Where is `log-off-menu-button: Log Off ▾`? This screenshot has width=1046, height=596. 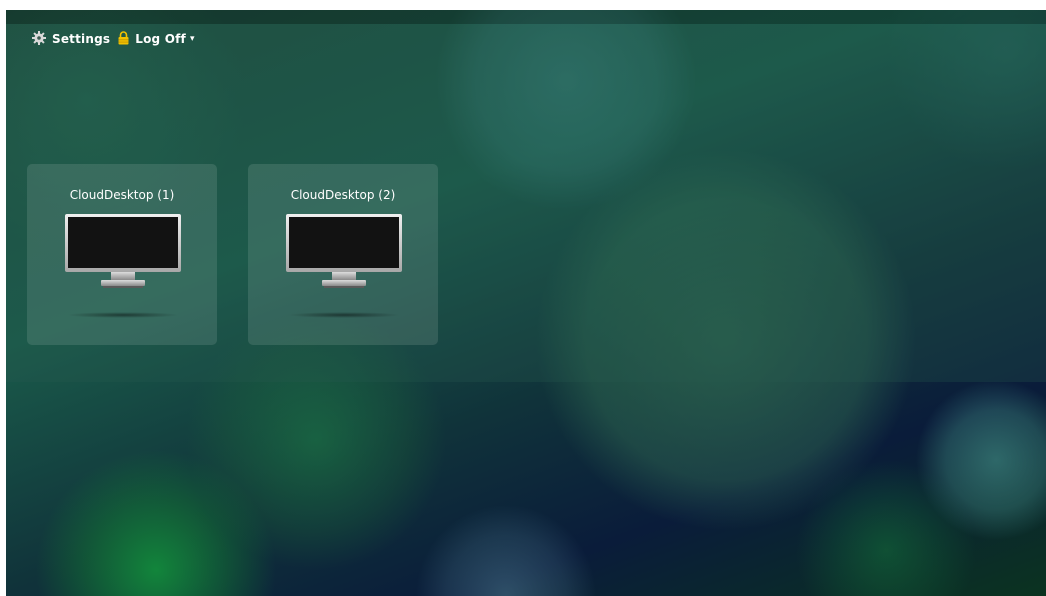 log-off-menu-button: Log Off ▾ is located at coordinates (156, 39).